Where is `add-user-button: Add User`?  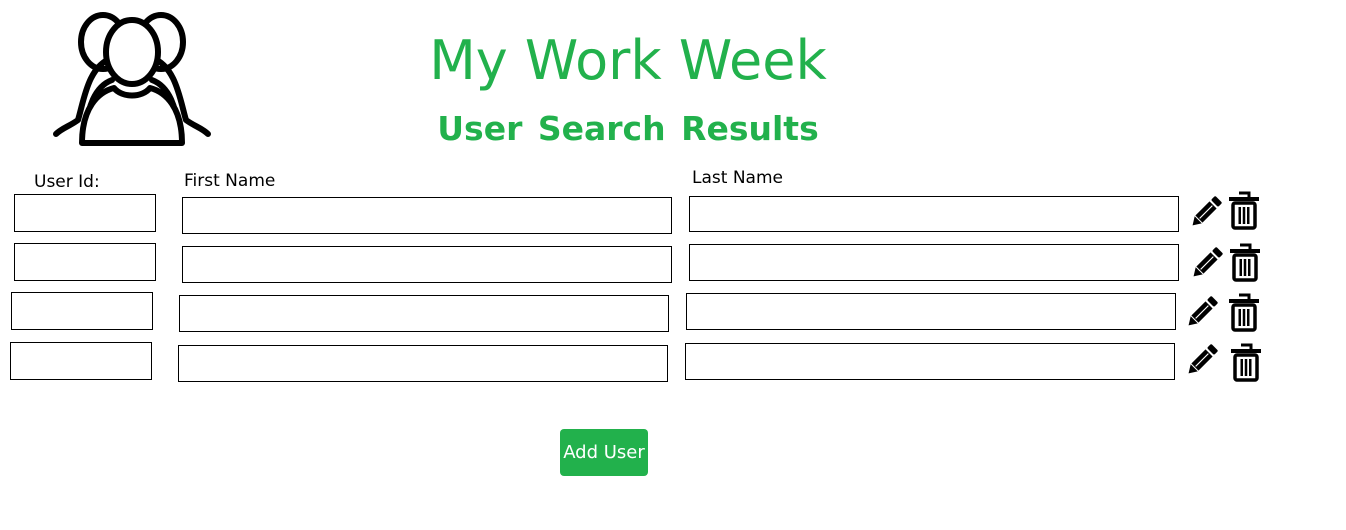
add-user-button: Add User is located at coordinates (604, 452).